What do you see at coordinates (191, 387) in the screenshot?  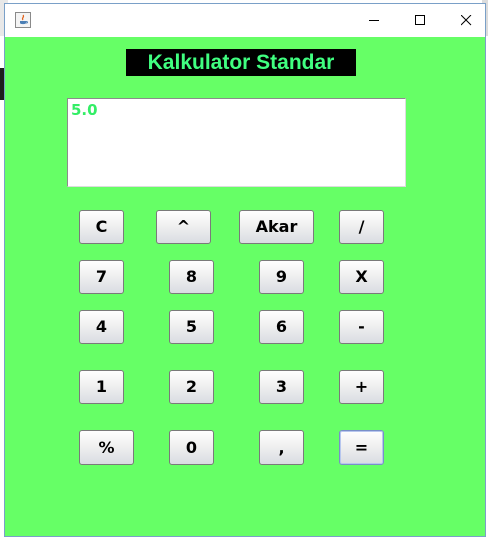 I see `digit-2-button: 2` at bounding box center [191, 387].